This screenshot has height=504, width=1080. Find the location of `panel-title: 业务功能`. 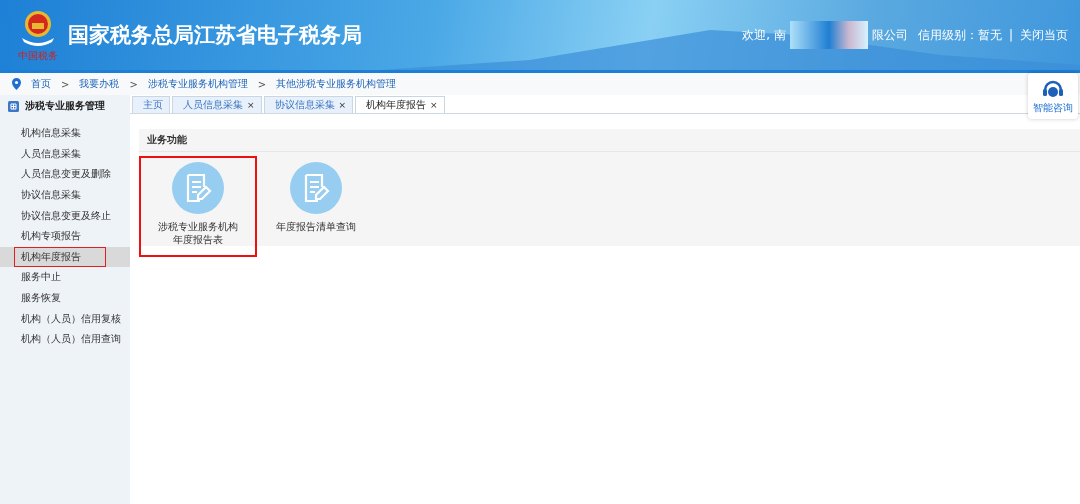

panel-title: 业务功能 is located at coordinates (609, 140).